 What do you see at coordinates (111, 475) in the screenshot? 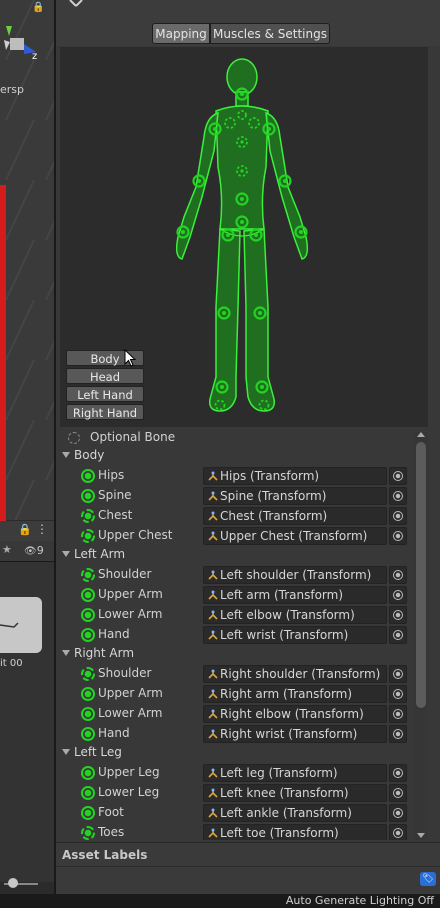
I see `bone-label: Hips` at bounding box center [111, 475].